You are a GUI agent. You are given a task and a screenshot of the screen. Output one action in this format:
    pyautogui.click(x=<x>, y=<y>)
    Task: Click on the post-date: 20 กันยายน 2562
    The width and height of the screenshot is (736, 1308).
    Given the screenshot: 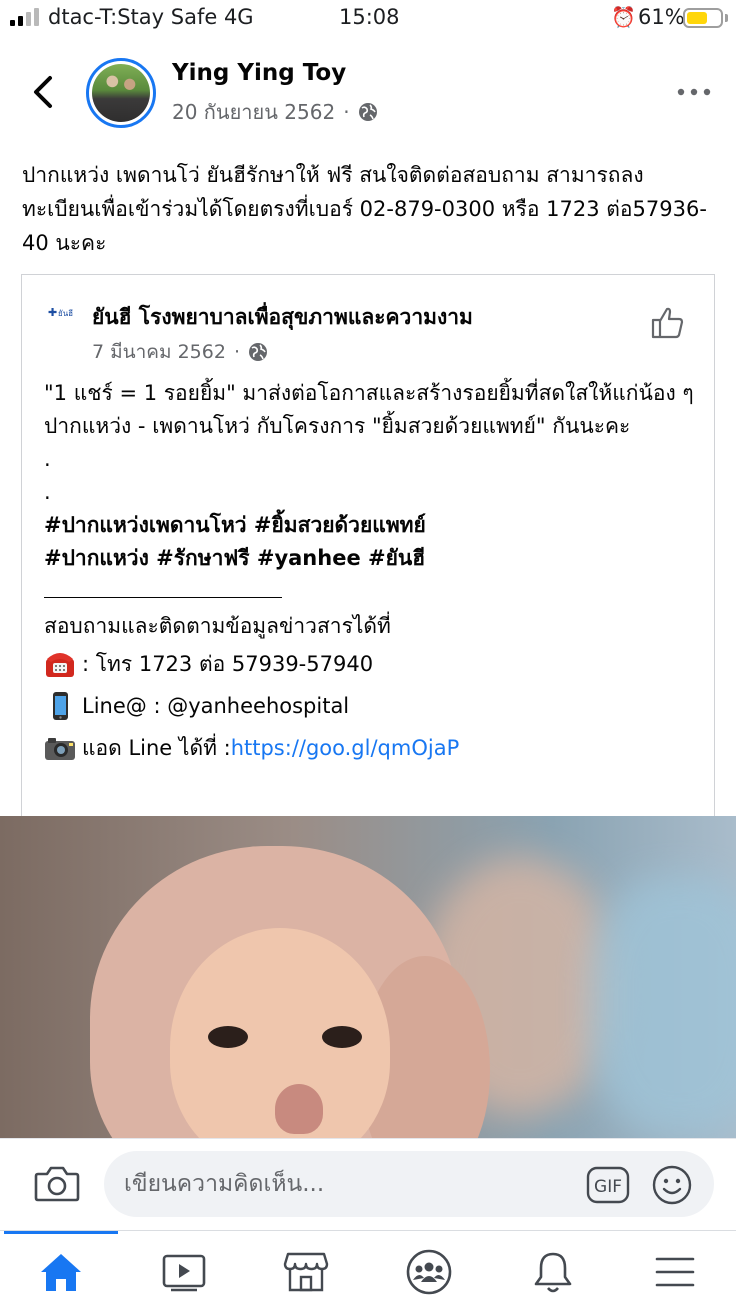 What is the action you would take?
    pyautogui.click(x=253, y=112)
    